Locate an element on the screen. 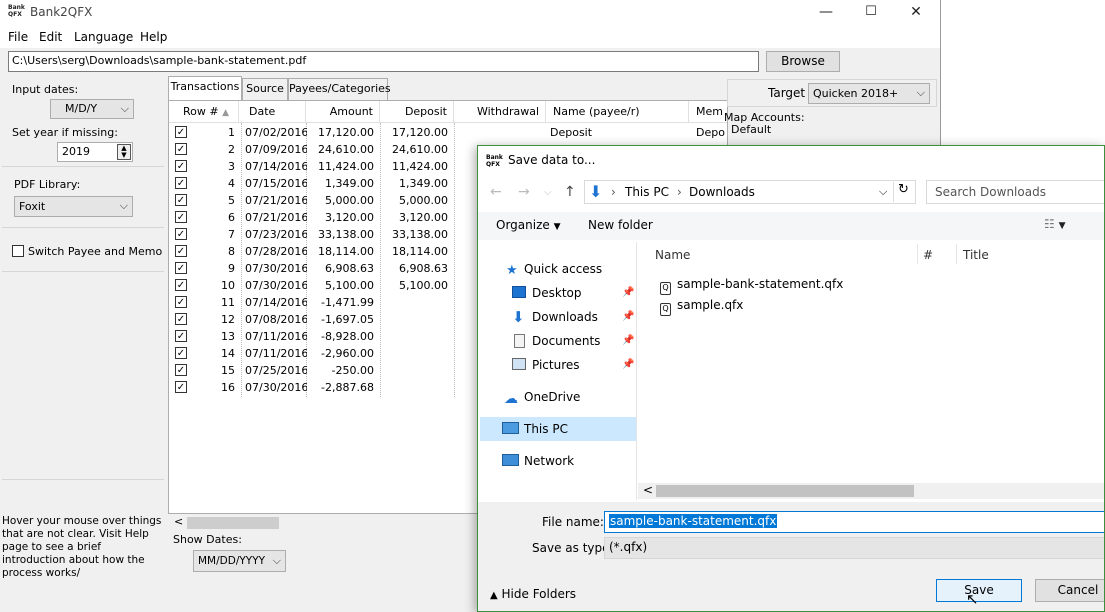  close-button: ✕ is located at coordinates (916, 13).